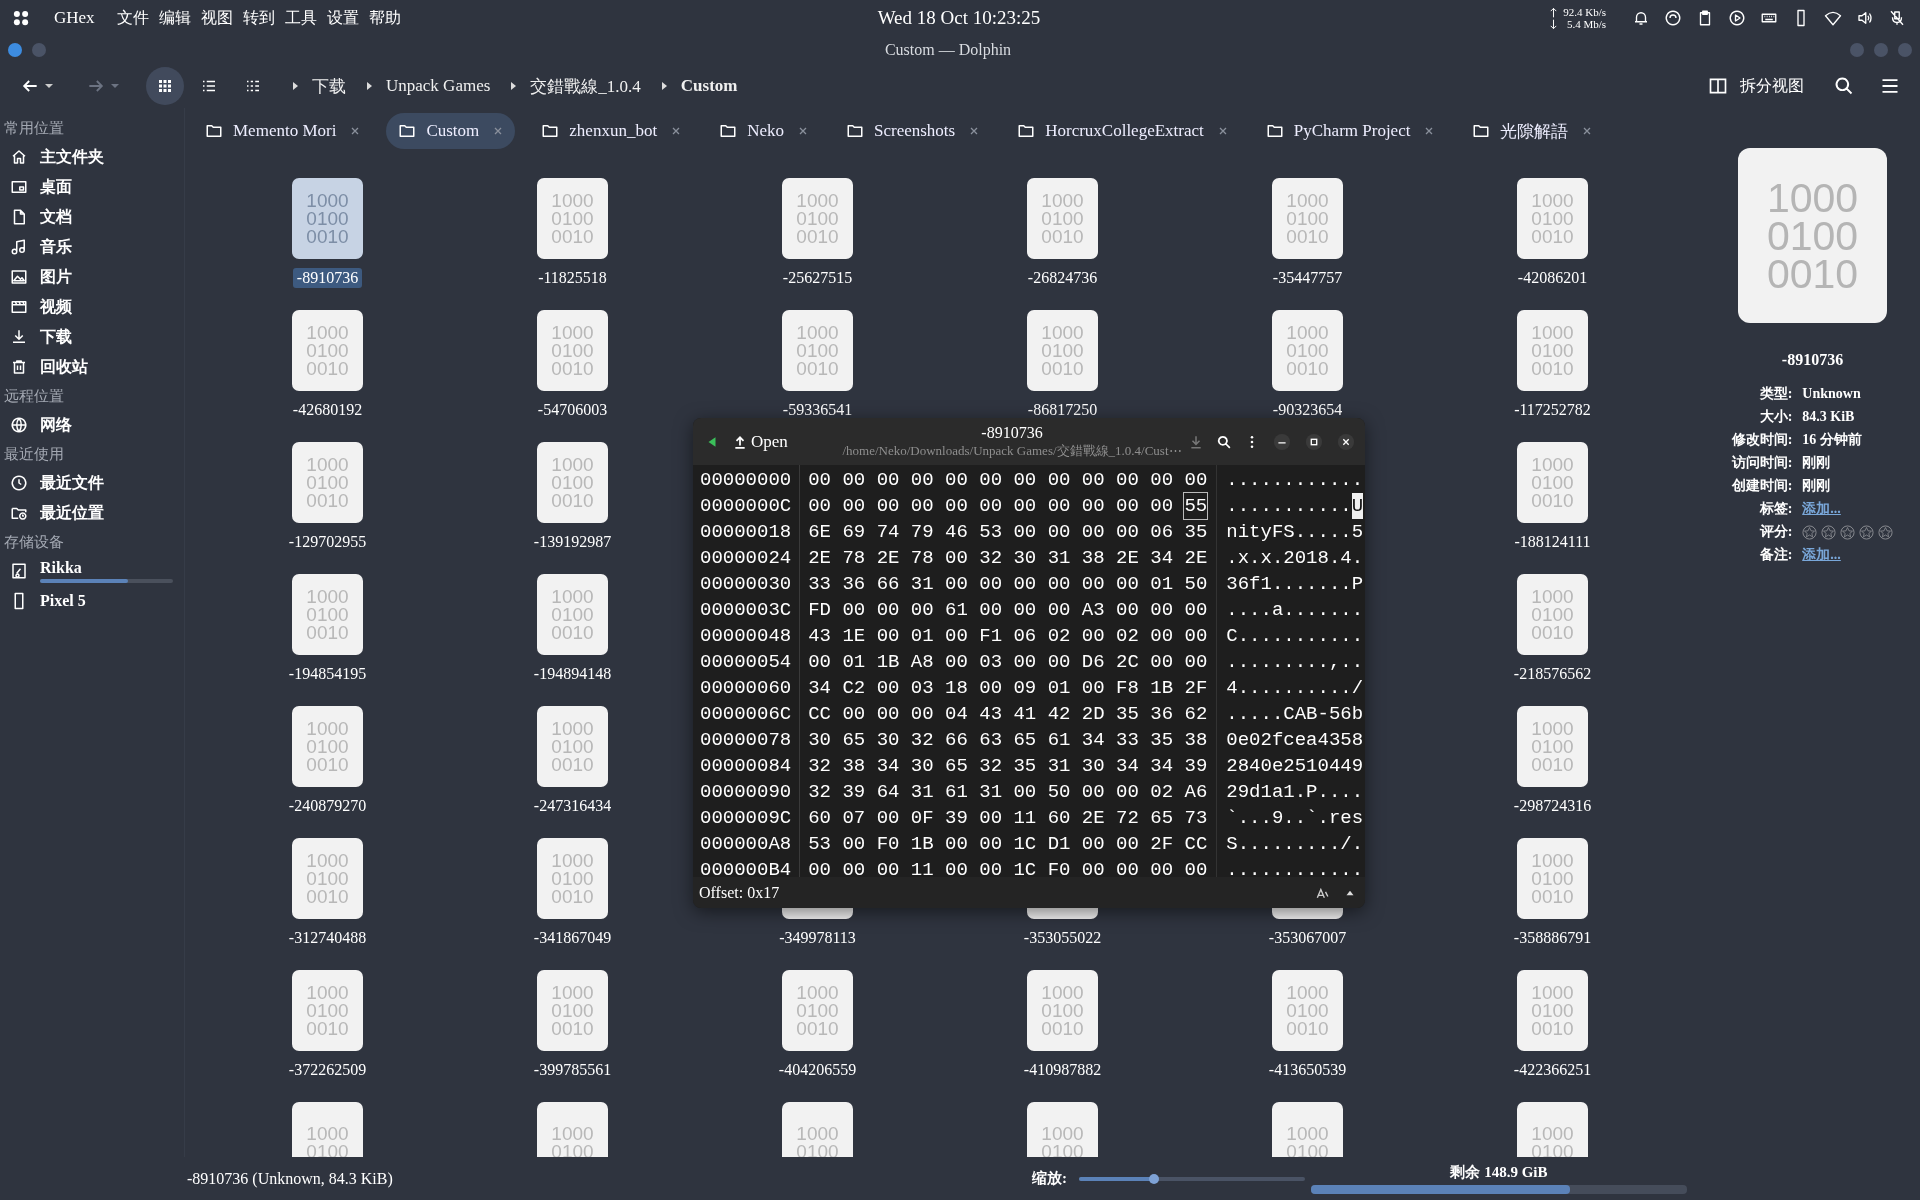 This screenshot has width=1920, height=1200. I want to click on hex-bytes: 34 C2 00 03 18 00 09 01 00 F8 1B 2F, so click(1008, 688).